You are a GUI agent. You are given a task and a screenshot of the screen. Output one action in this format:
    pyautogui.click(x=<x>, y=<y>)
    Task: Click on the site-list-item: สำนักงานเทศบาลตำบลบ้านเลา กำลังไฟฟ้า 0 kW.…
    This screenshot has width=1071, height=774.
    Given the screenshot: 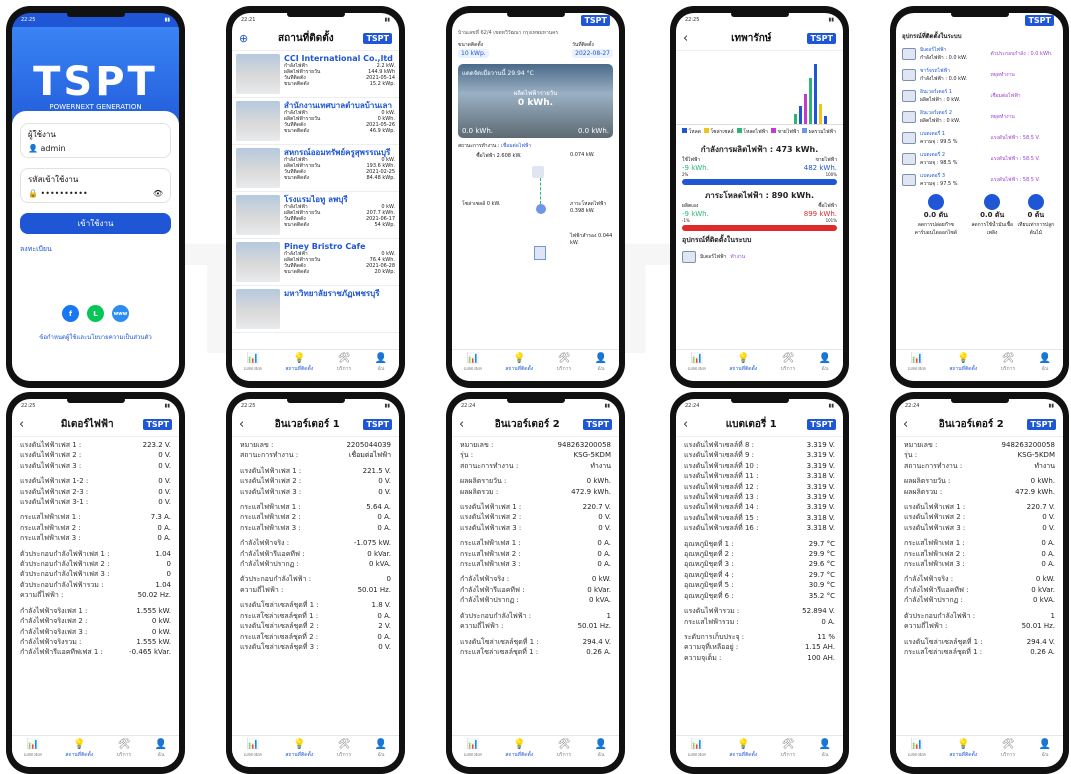 What is the action you would take?
    pyautogui.click(x=315, y=121)
    